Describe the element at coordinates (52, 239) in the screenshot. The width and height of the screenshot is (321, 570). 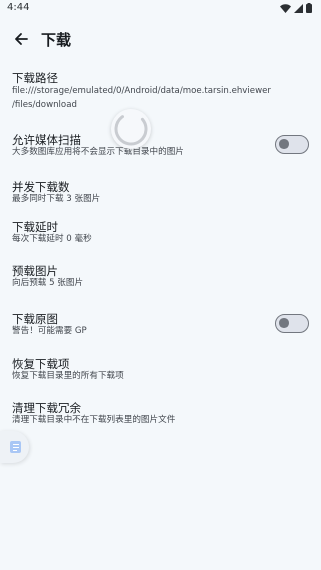
I see `pref-summary: 每次下载延时 0 毫秒` at that location.